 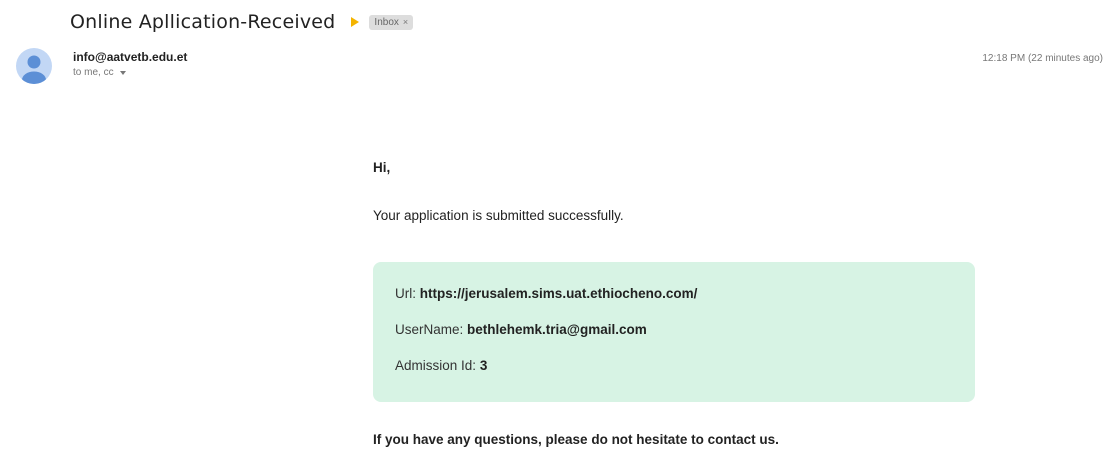 I want to click on admission-value: 3, so click(x=483, y=365).